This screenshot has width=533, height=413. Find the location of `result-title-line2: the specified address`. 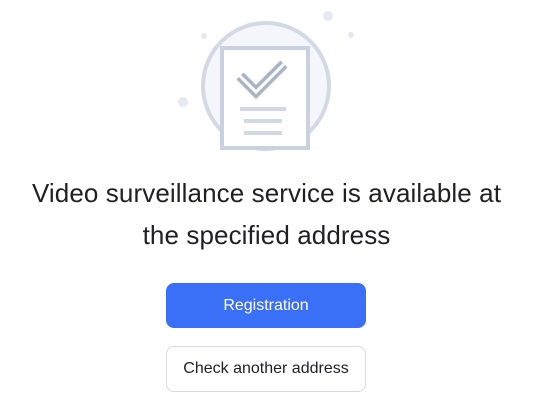

result-title-line2: the specified address is located at coordinates (266, 235).